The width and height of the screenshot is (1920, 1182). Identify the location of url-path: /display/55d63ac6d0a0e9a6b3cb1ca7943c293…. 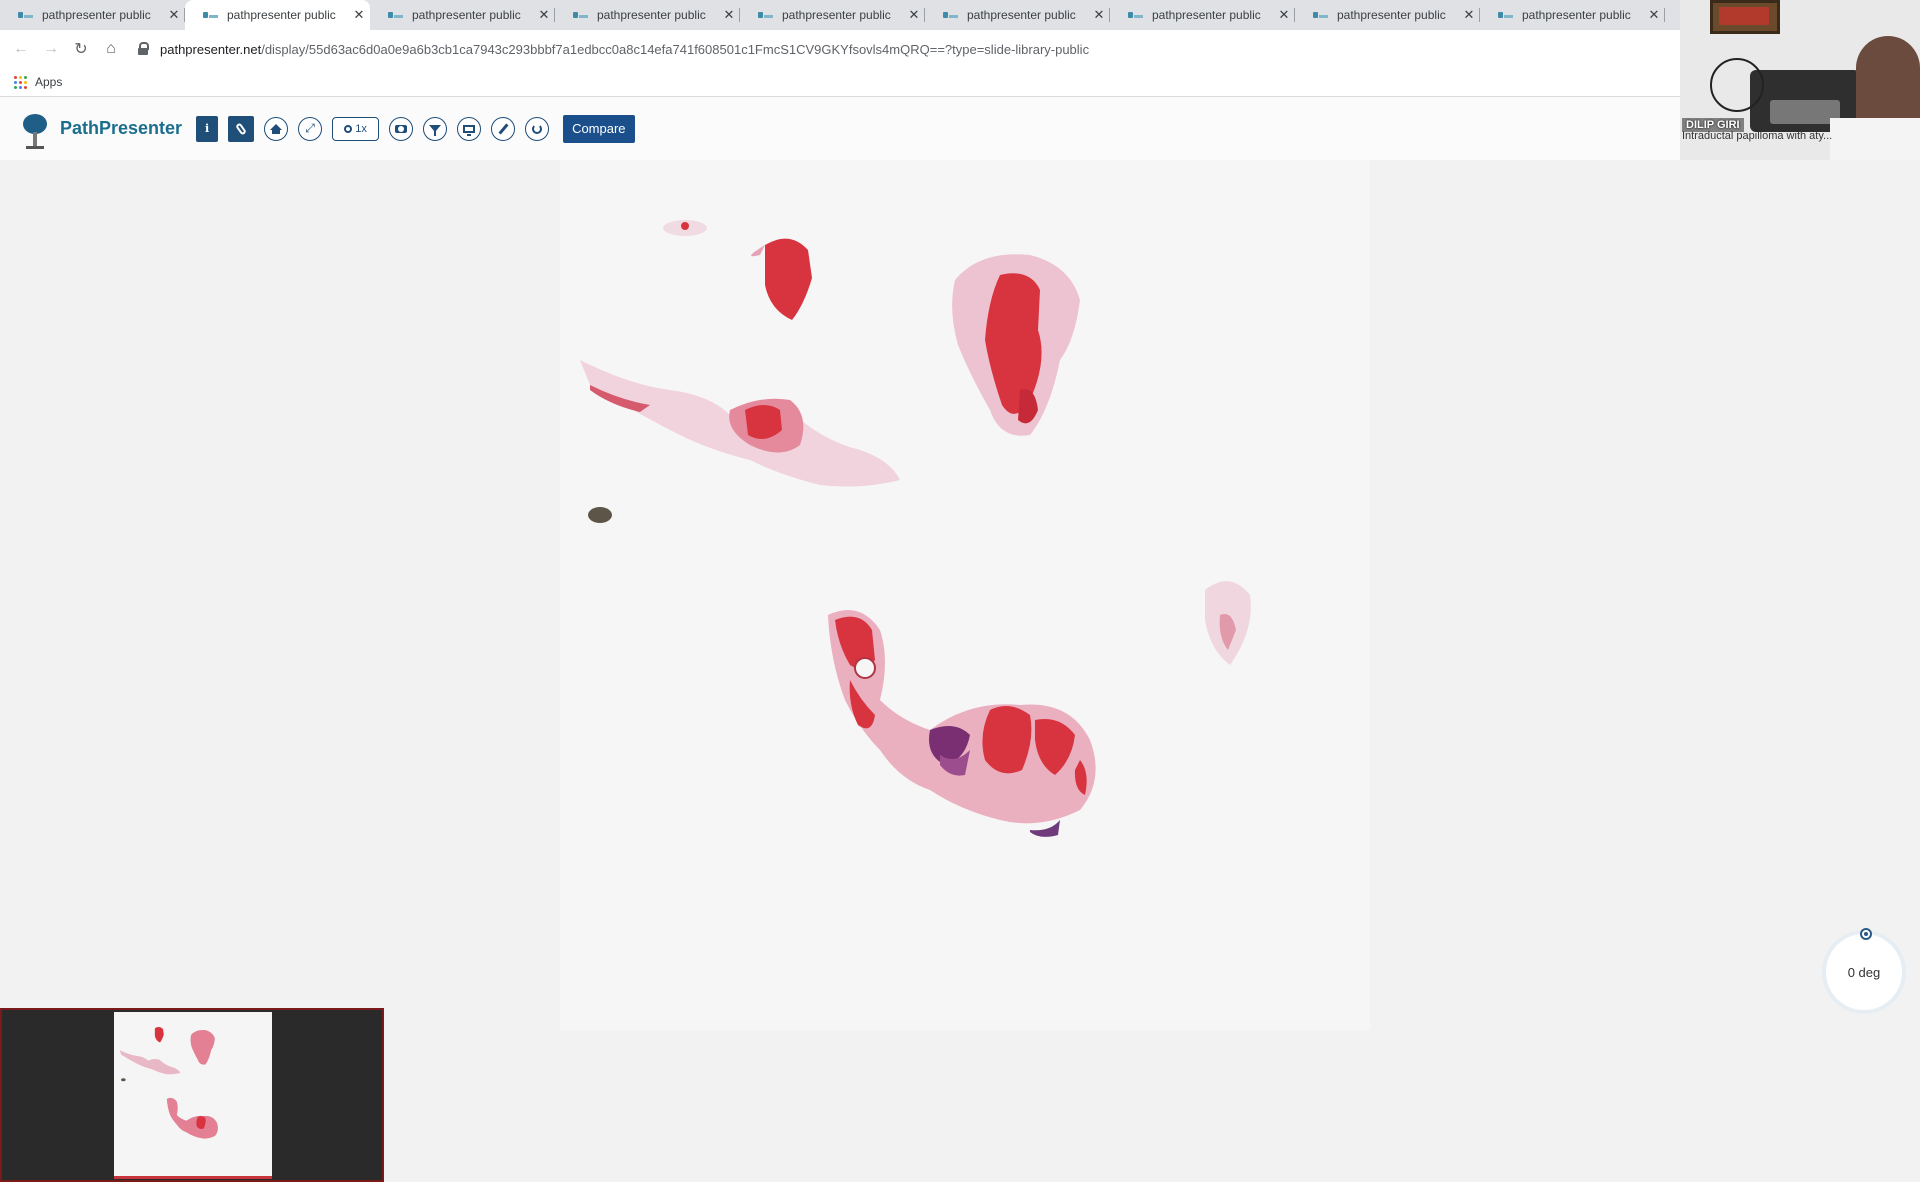
(675, 49).